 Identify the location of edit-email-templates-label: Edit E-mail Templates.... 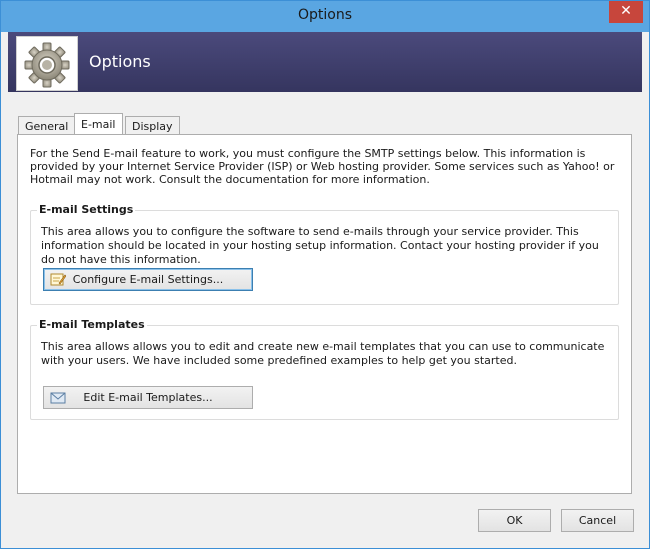
(148, 397).